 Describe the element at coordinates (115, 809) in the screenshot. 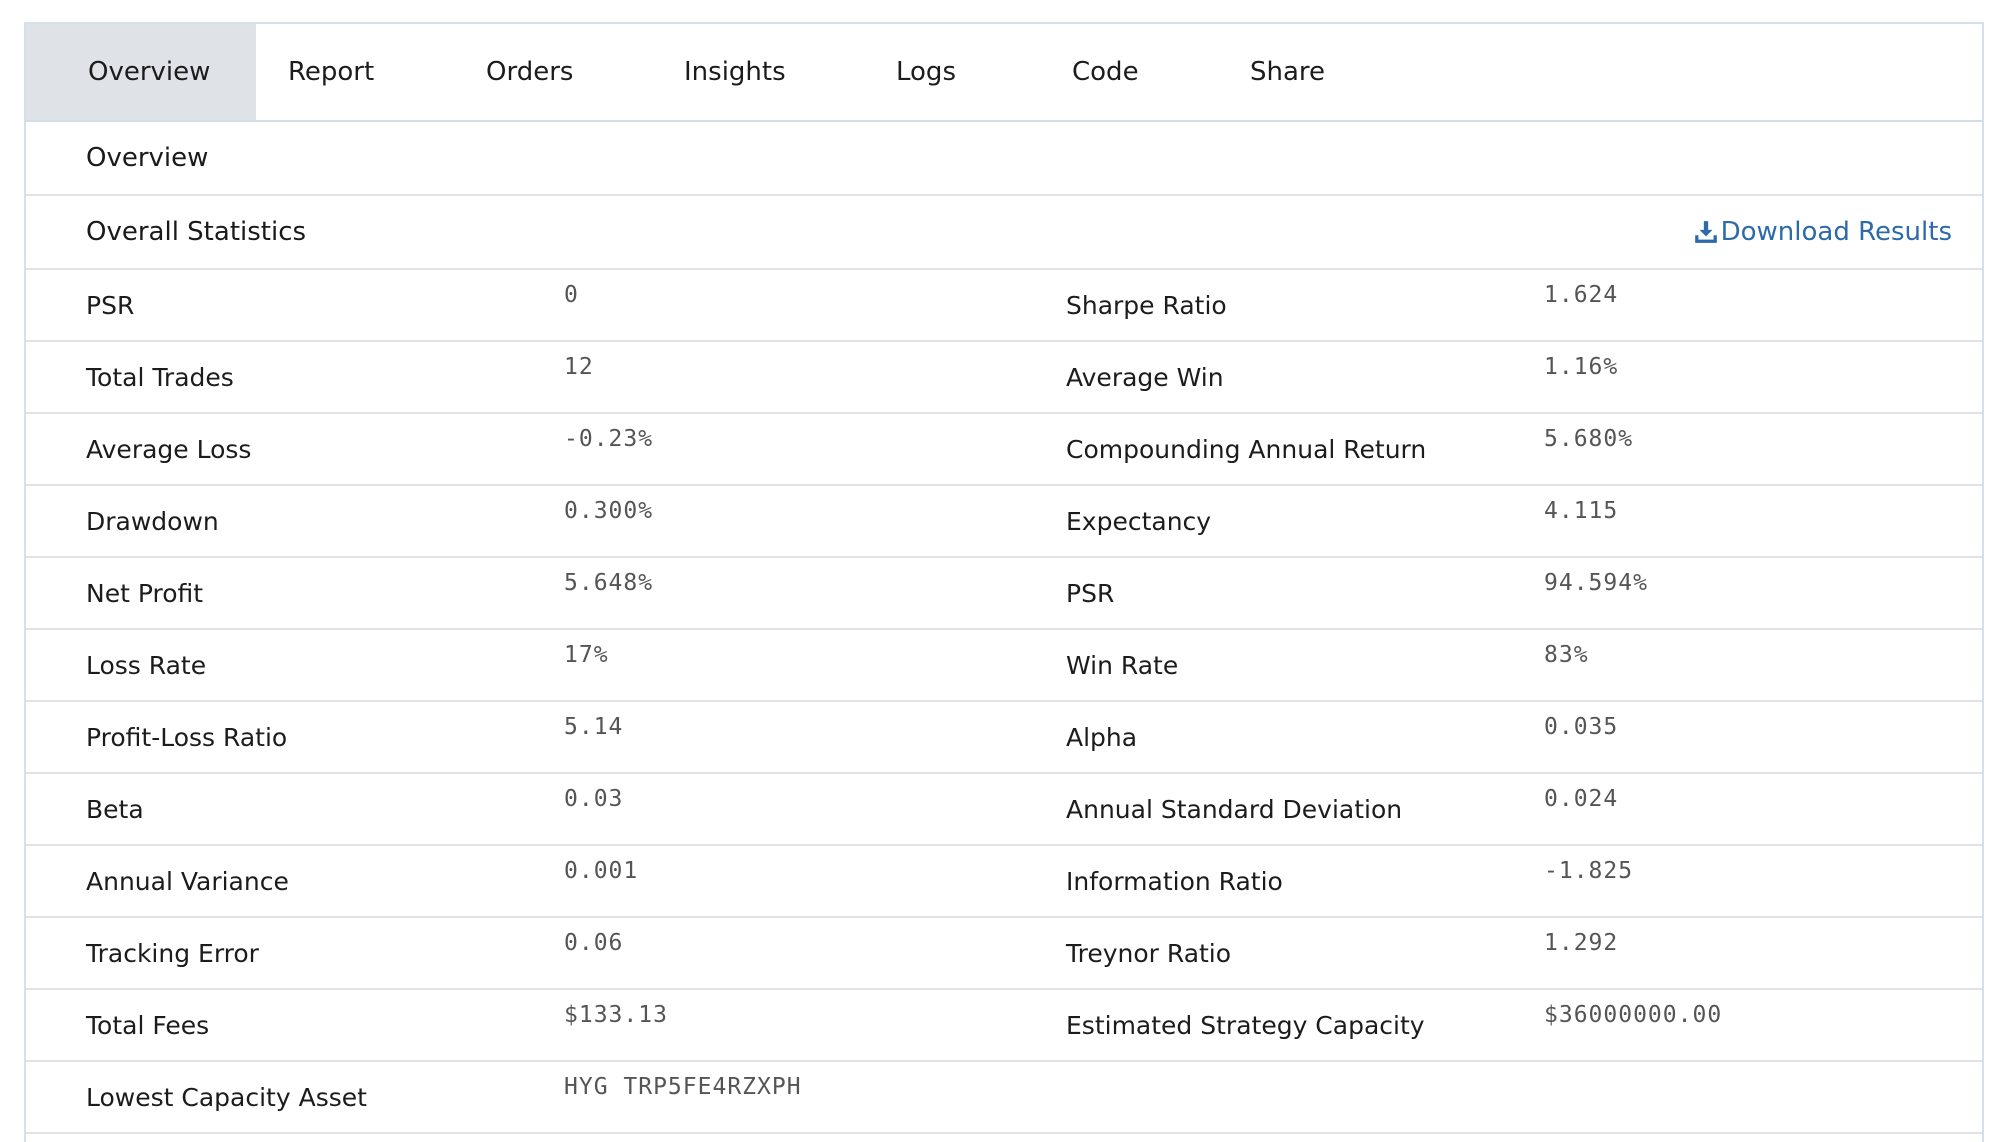

I see `stat-label: Beta` at that location.